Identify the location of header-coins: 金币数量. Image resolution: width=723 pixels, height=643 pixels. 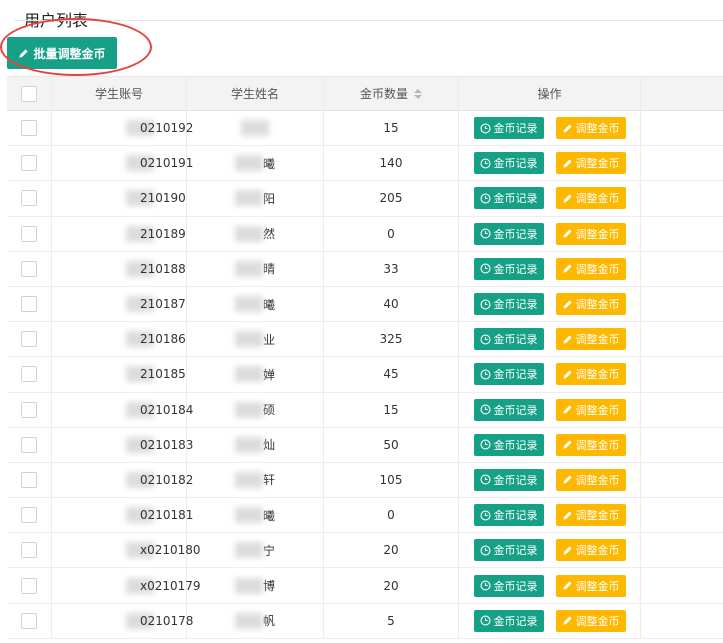
(391, 93).